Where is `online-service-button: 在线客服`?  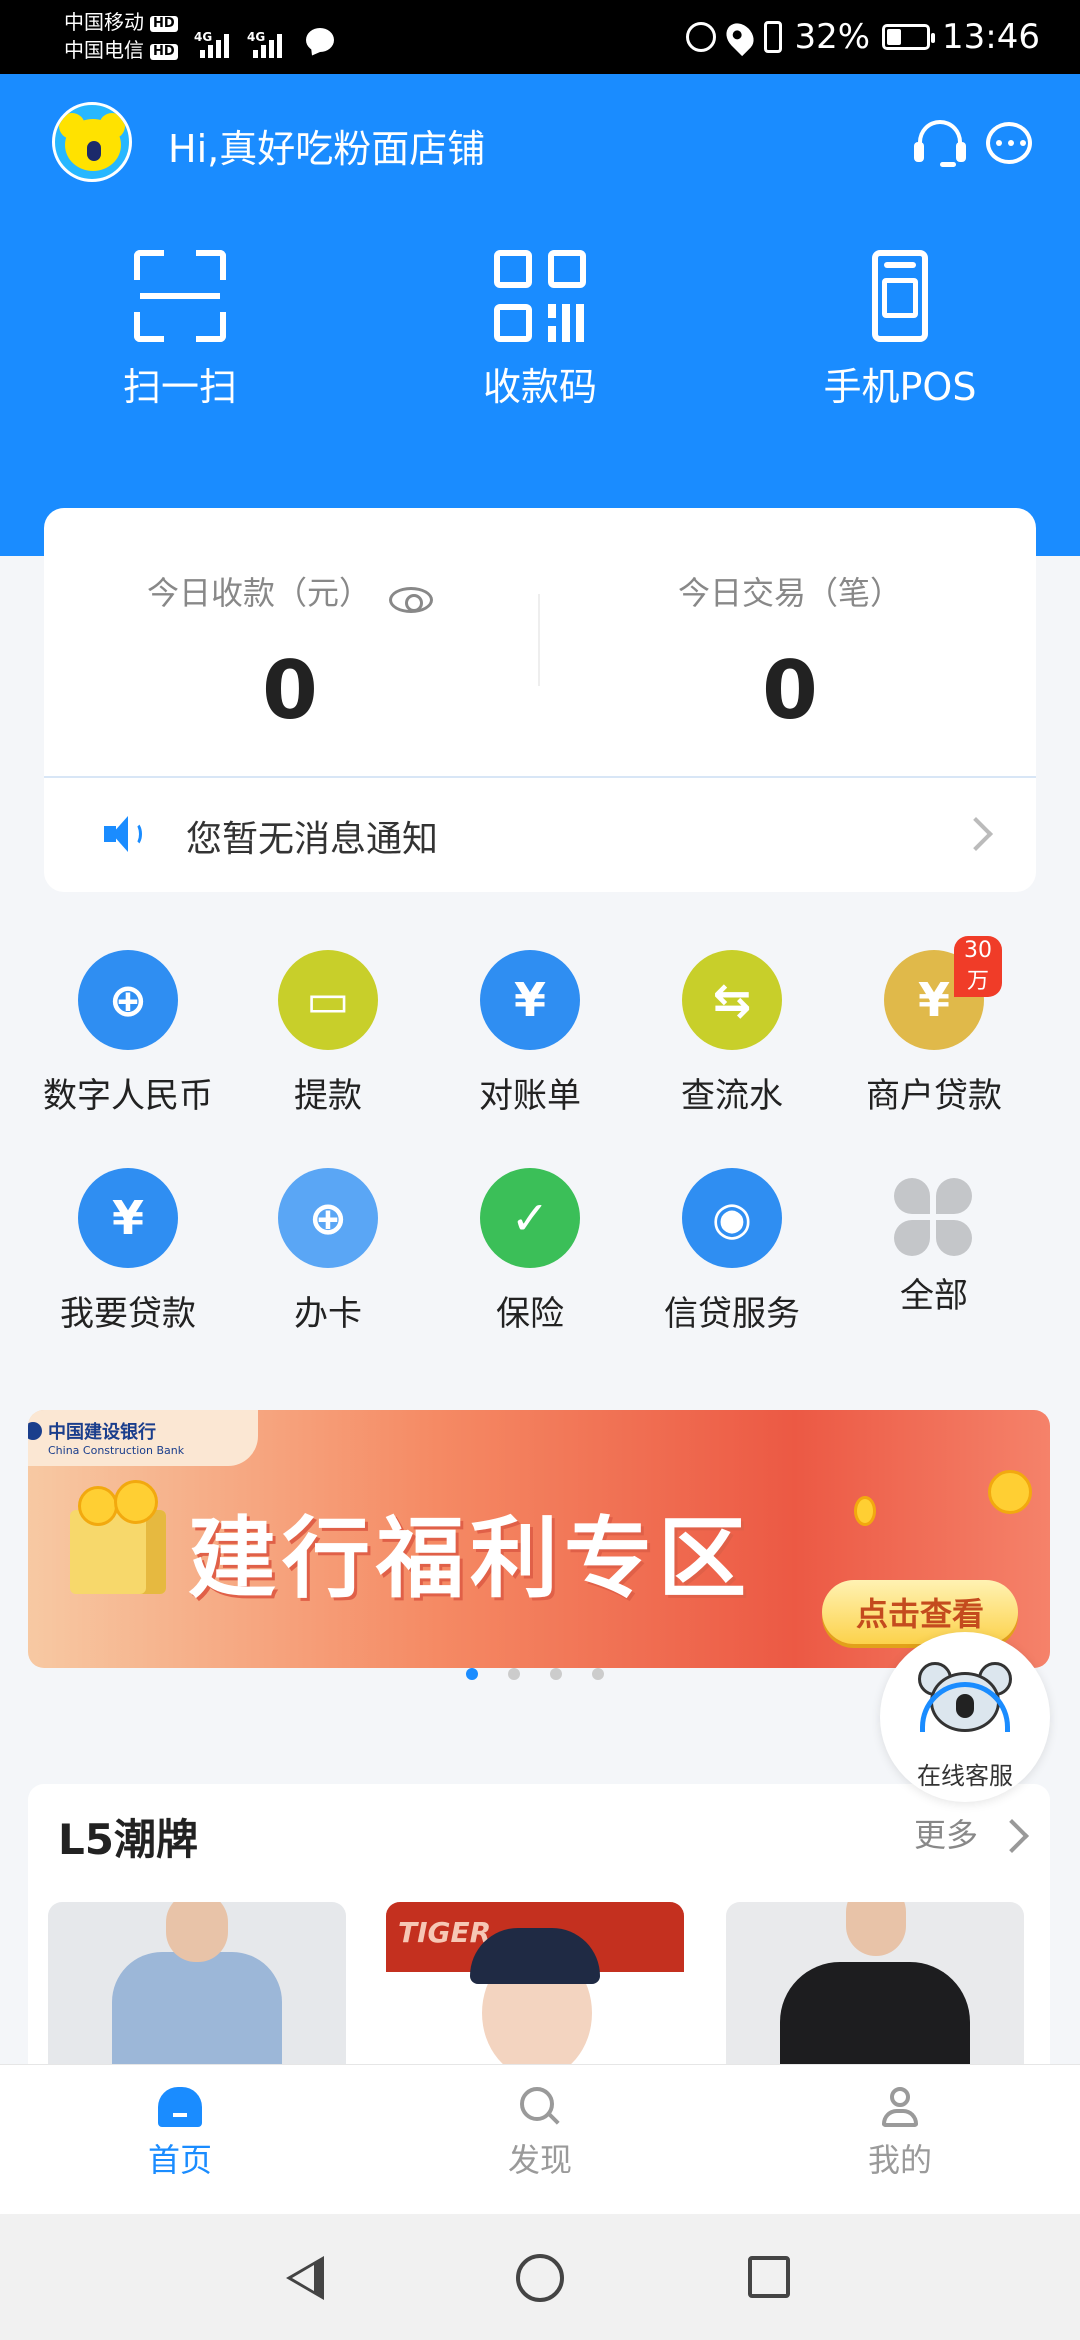 online-service-button: 在线客服 is located at coordinates (965, 1717).